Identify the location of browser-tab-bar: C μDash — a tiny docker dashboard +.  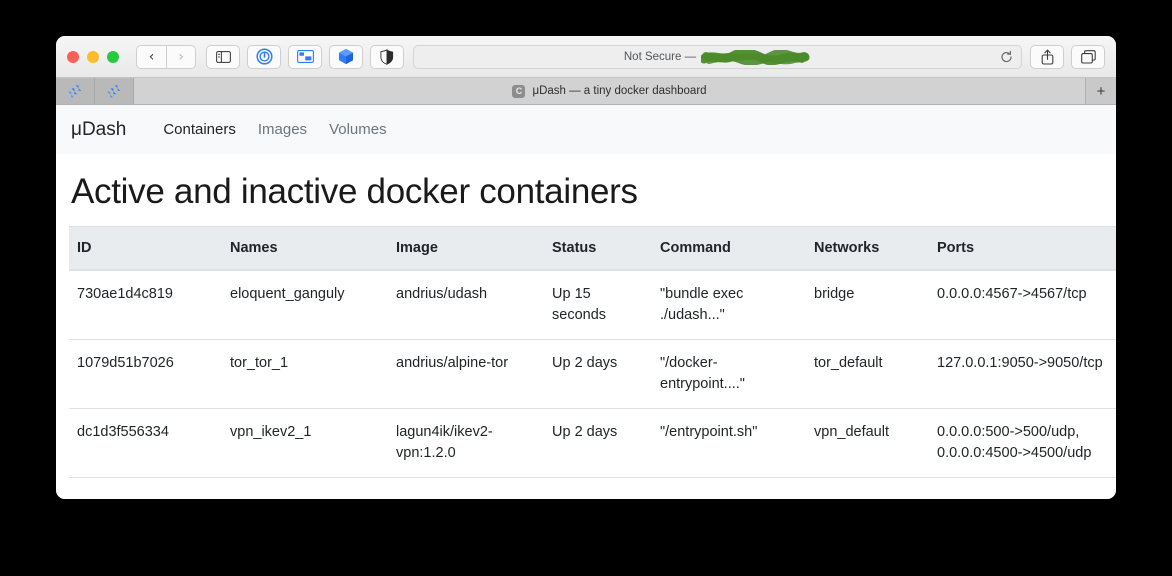
(586, 91).